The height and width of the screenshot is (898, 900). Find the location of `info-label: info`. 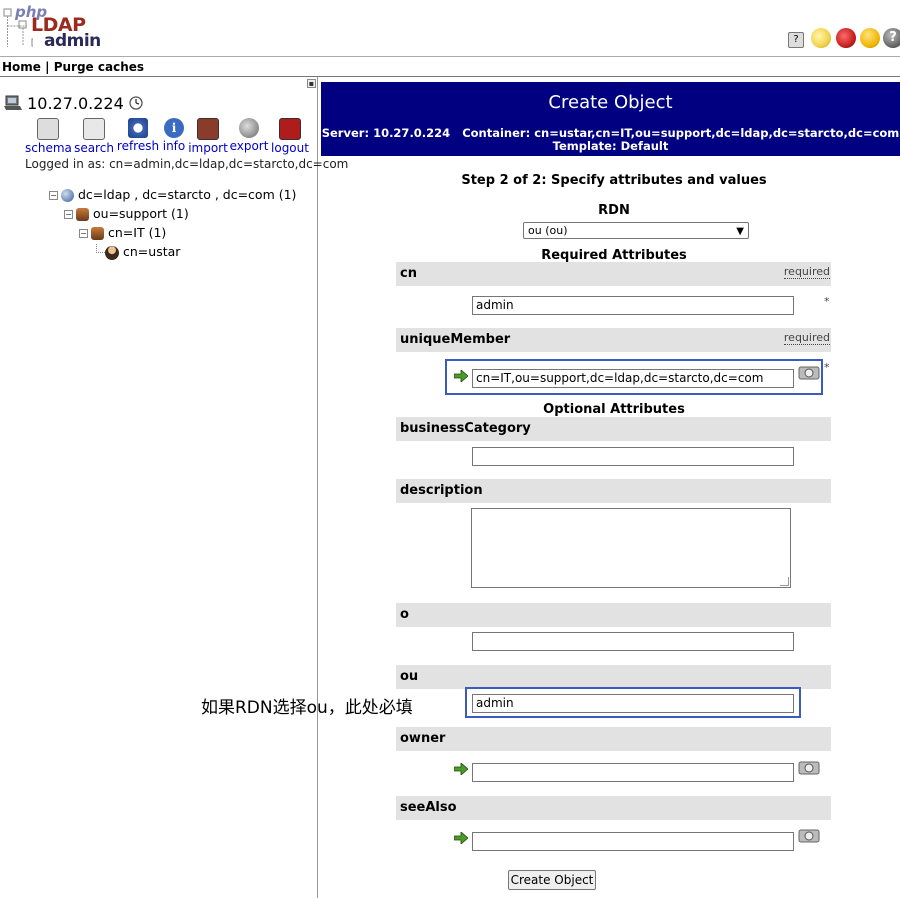

info-label: info is located at coordinates (174, 146).